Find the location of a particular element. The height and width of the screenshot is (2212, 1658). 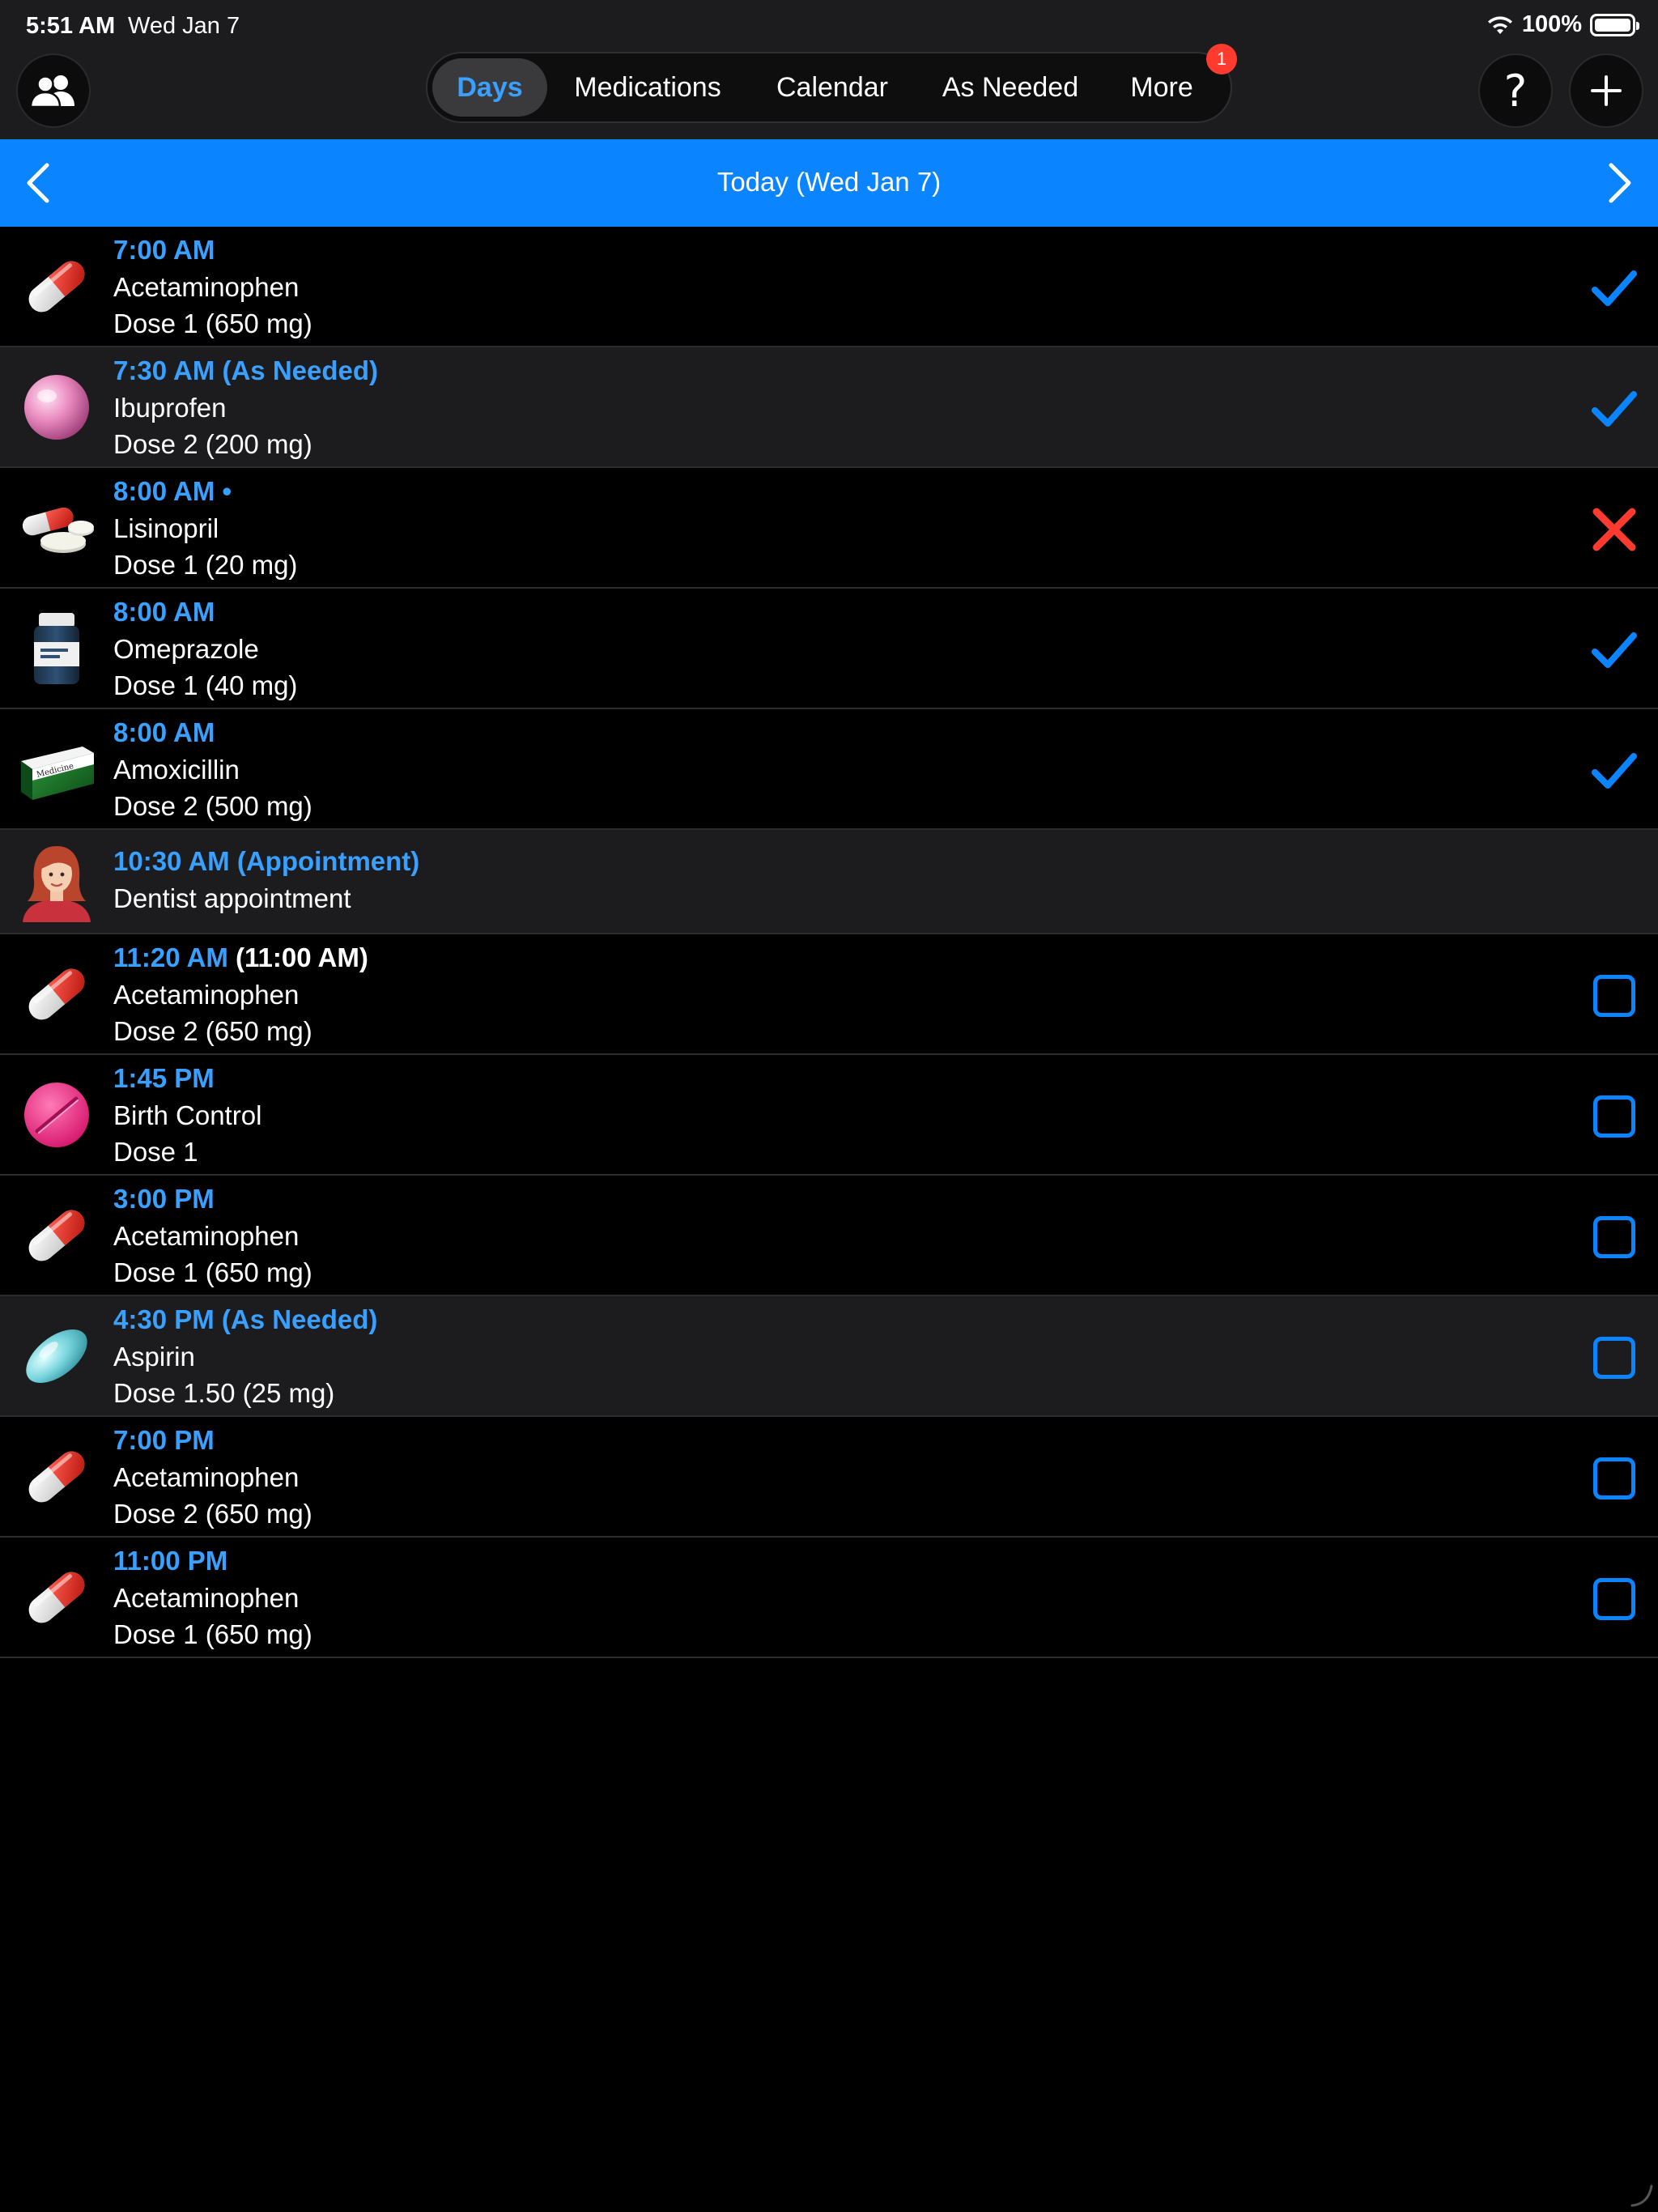

dose-time-line: 11:20 AM (11:00 AM) is located at coordinates (240, 958).